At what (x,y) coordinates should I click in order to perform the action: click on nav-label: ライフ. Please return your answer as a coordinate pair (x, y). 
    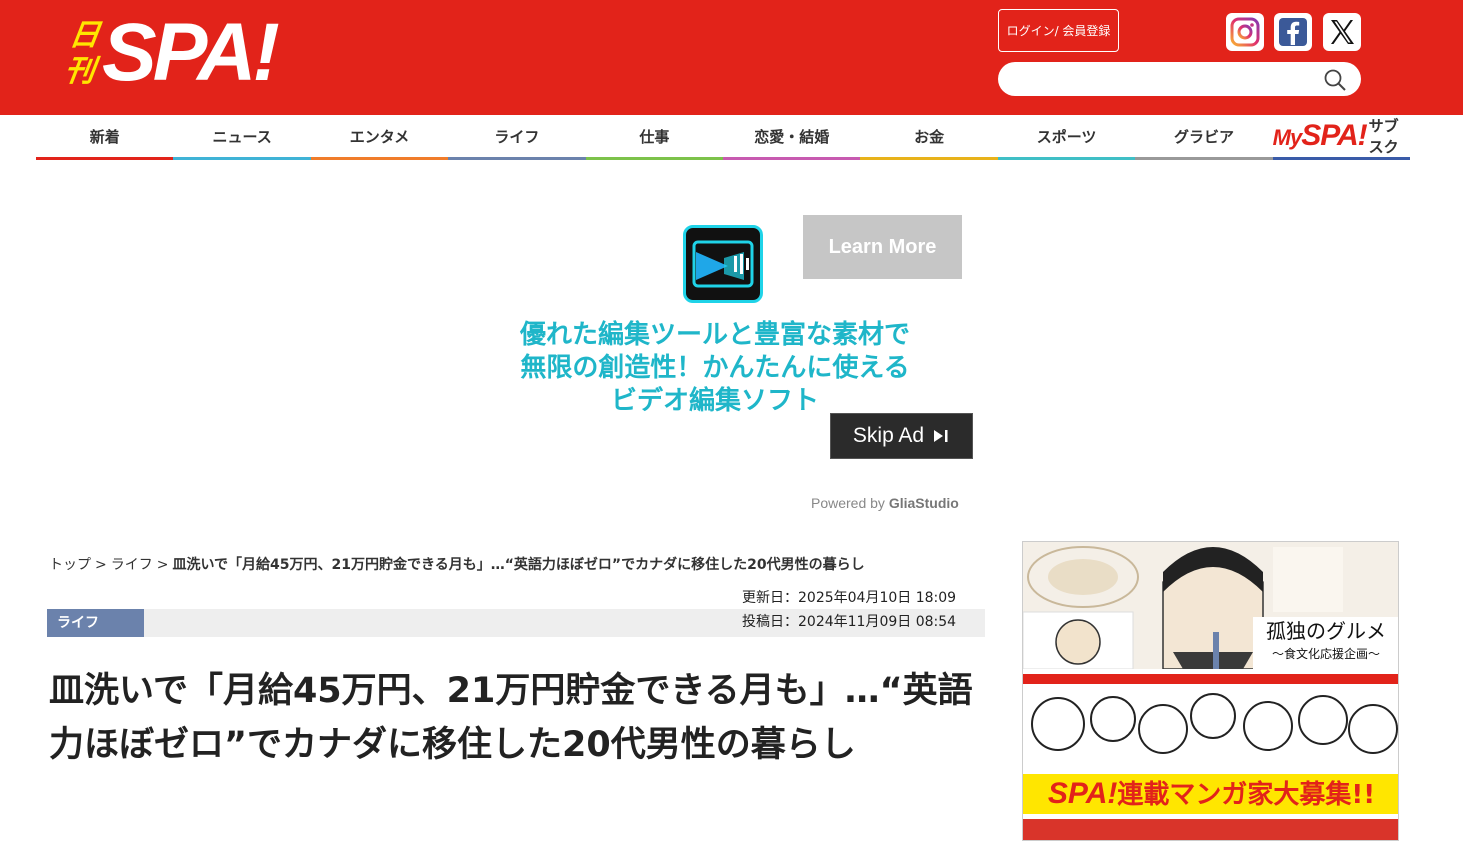
    Looking at the image, I should click on (517, 136).